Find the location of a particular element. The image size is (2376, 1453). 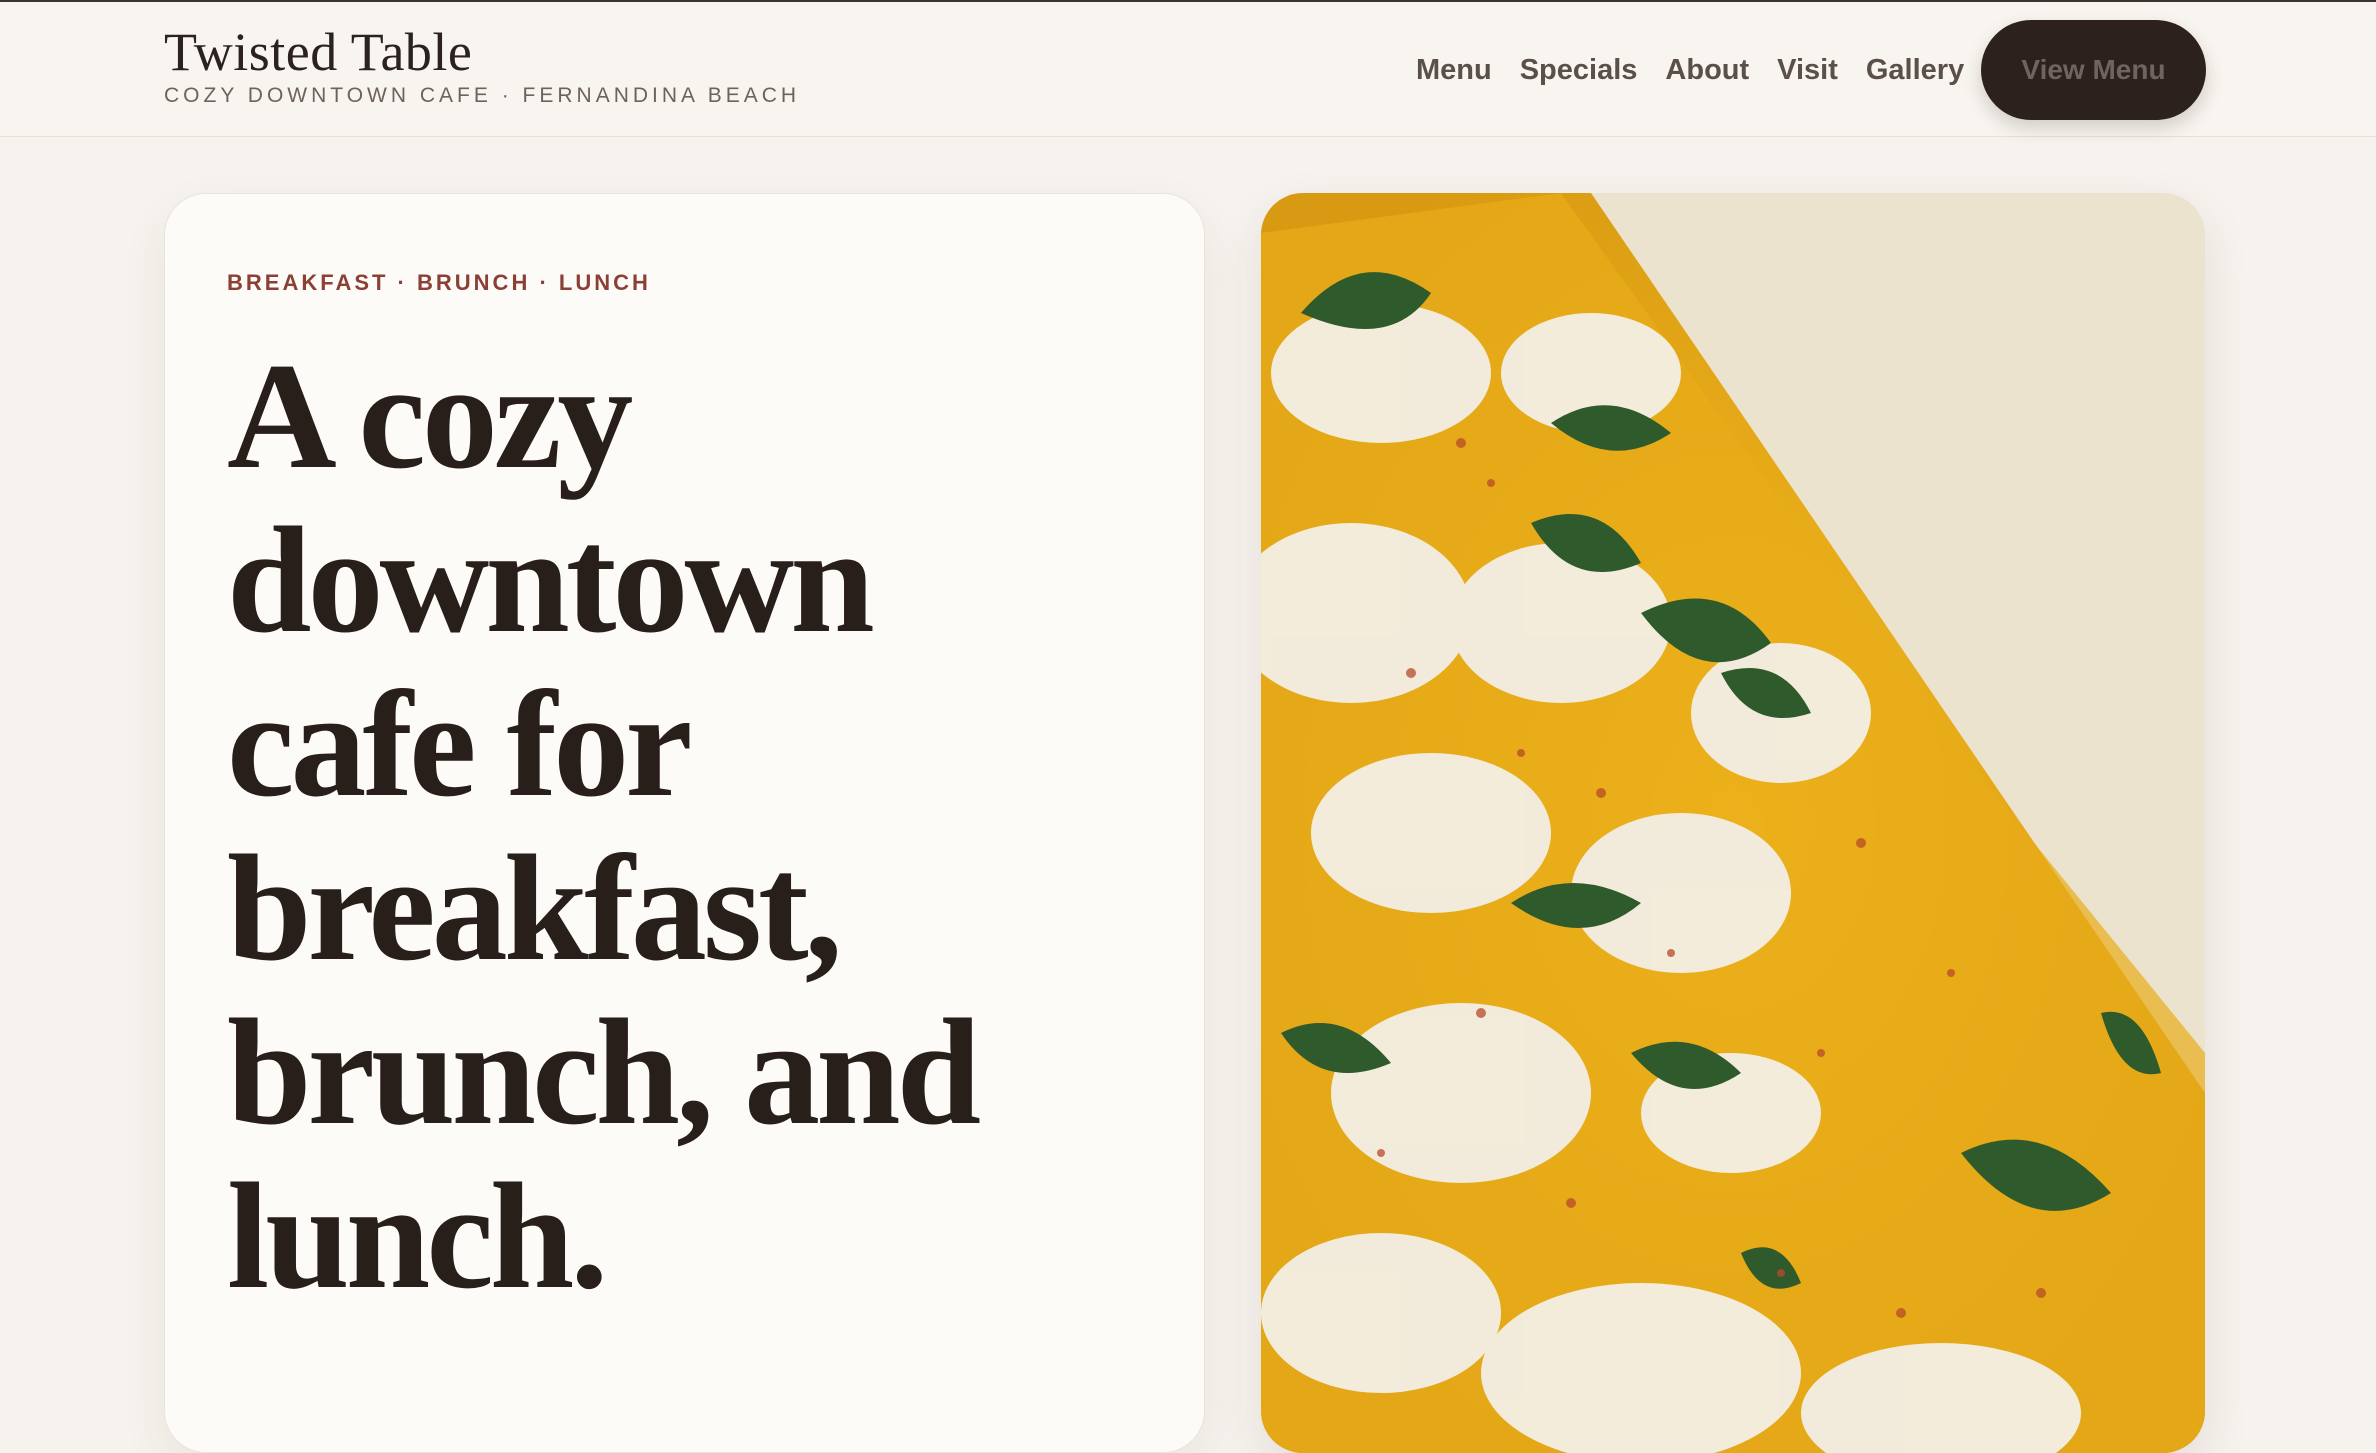

main-nav: Menu Specials About Visit Gallery is located at coordinates (1704, 70).